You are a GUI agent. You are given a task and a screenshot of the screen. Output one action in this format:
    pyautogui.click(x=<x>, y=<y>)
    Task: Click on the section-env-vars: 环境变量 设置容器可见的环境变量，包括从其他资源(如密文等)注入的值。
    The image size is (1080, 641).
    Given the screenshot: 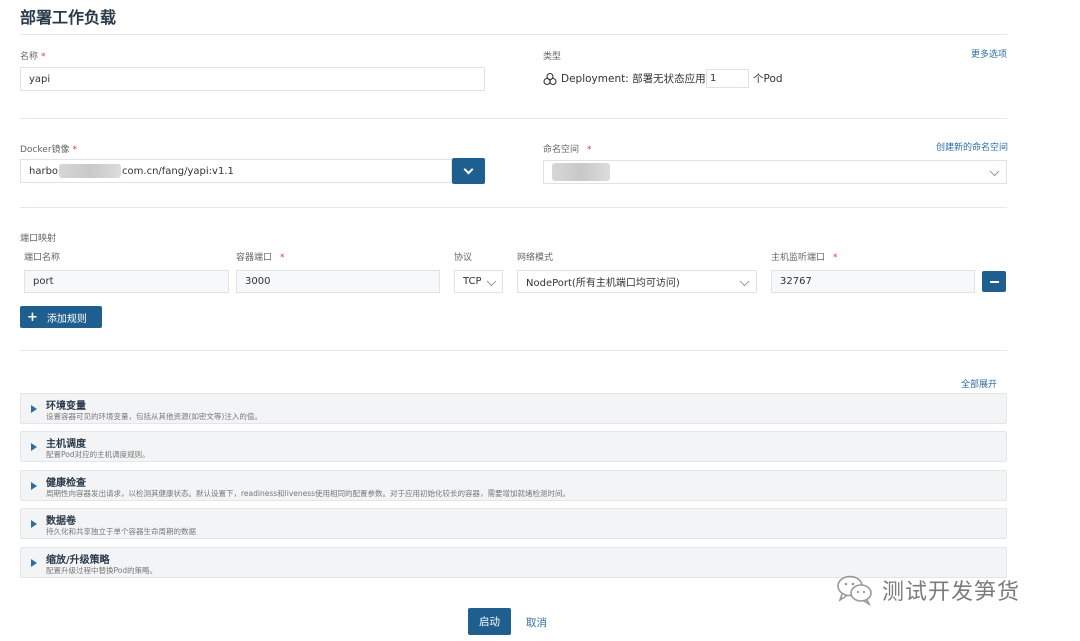 What is the action you would take?
    pyautogui.click(x=513, y=408)
    